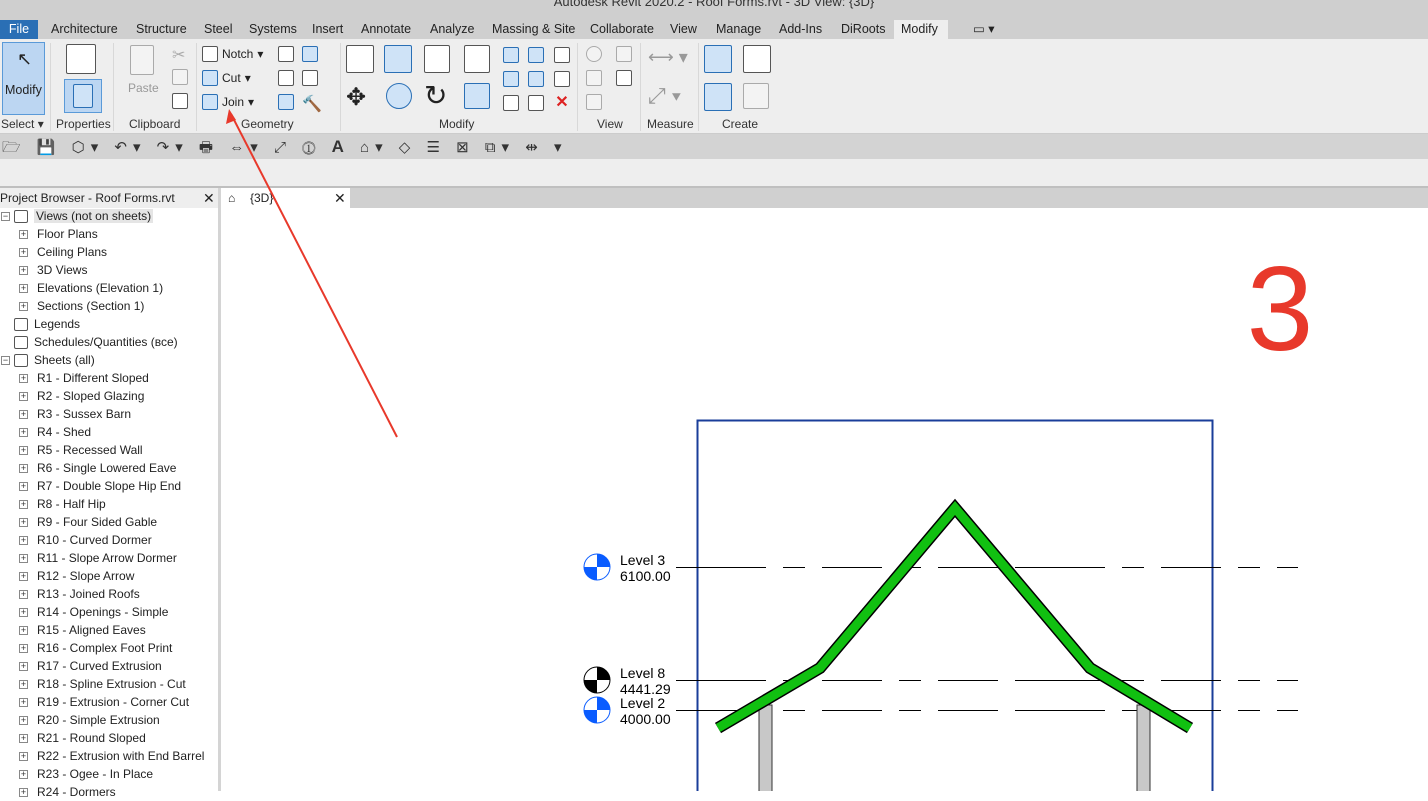 This screenshot has height=801, width=1428. I want to click on level-elevation: 6100.00, so click(645, 576).